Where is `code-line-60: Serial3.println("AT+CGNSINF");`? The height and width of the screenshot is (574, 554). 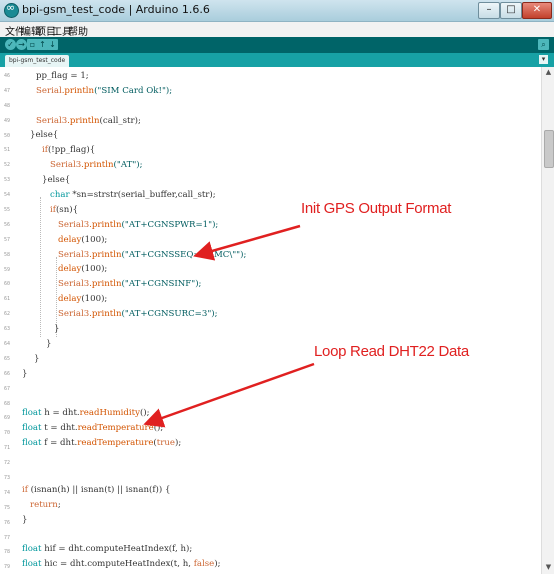 code-line-60: Serial3.println("AT+CGNSINF"); is located at coordinates (130, 284).